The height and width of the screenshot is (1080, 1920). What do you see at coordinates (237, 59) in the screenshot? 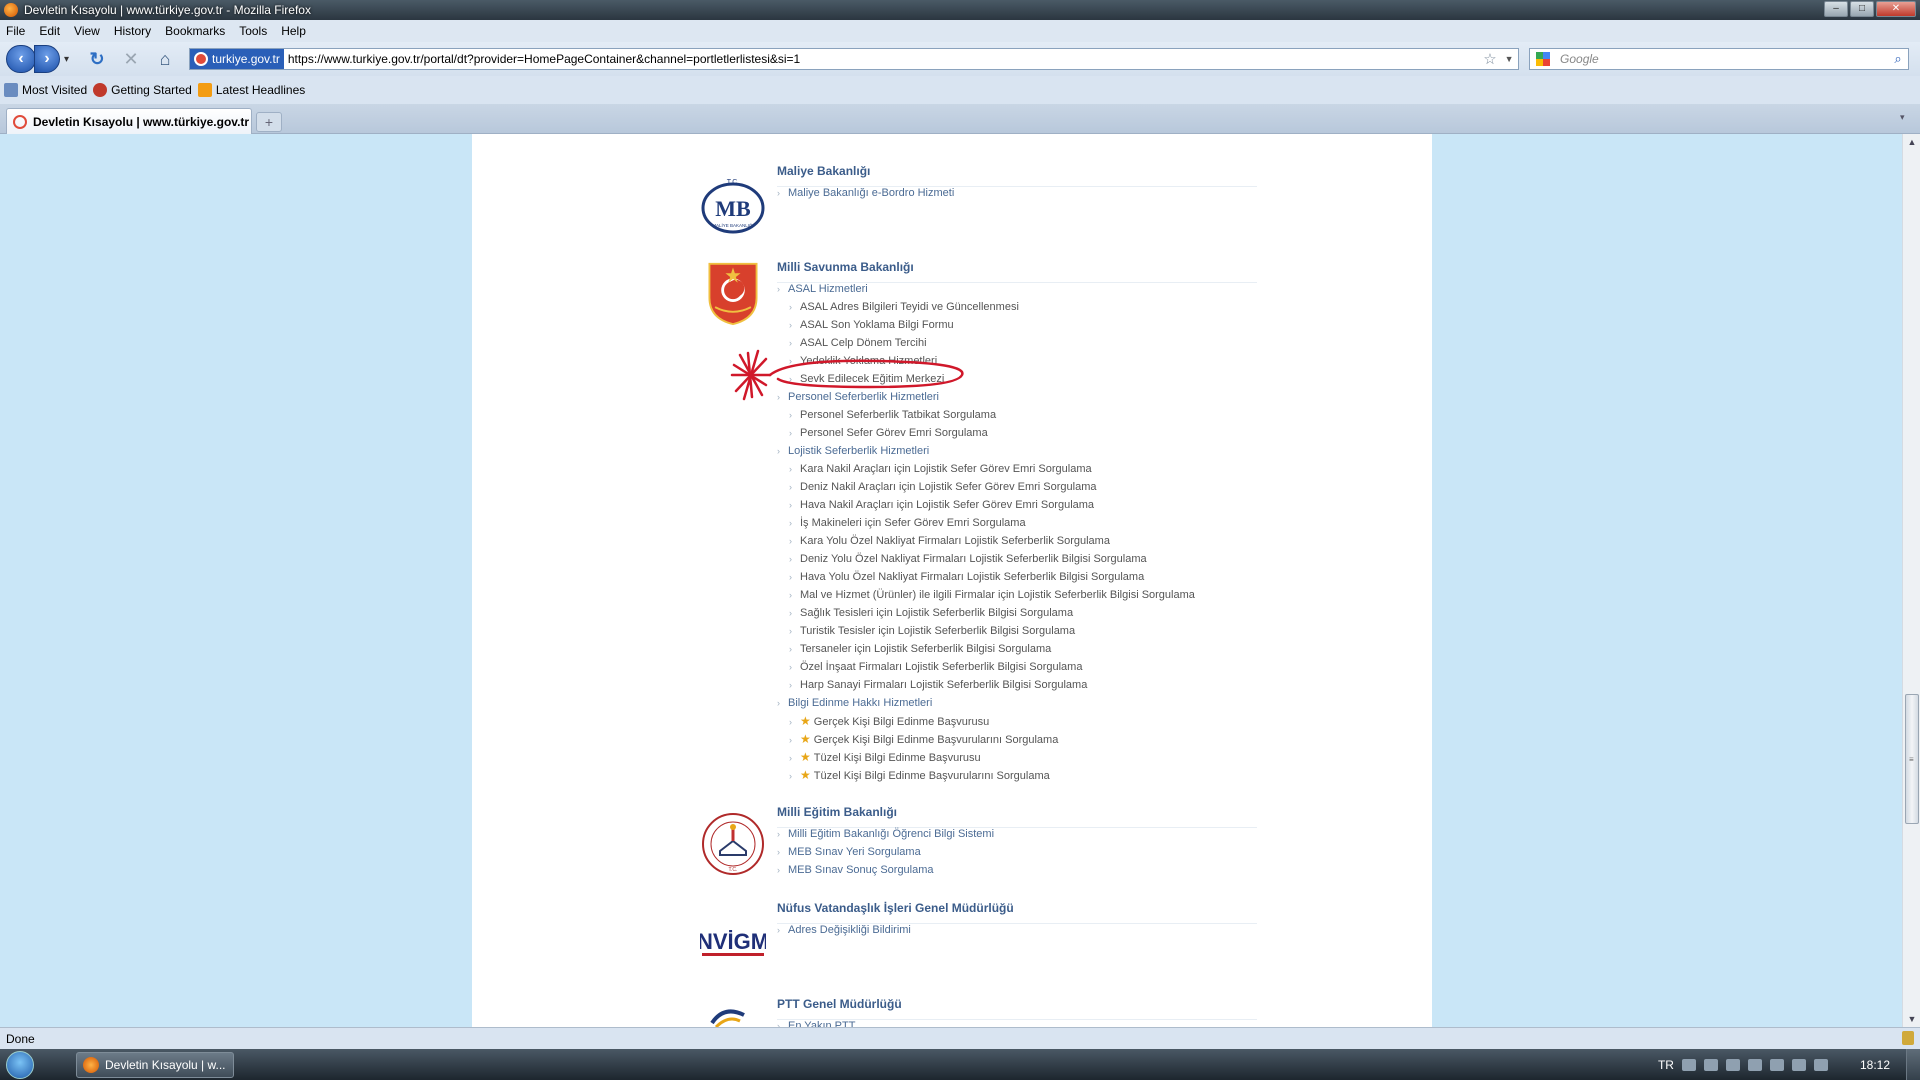
I see `site-identity-button: turkiye.gov.tr` at bounding box center [237, 59].